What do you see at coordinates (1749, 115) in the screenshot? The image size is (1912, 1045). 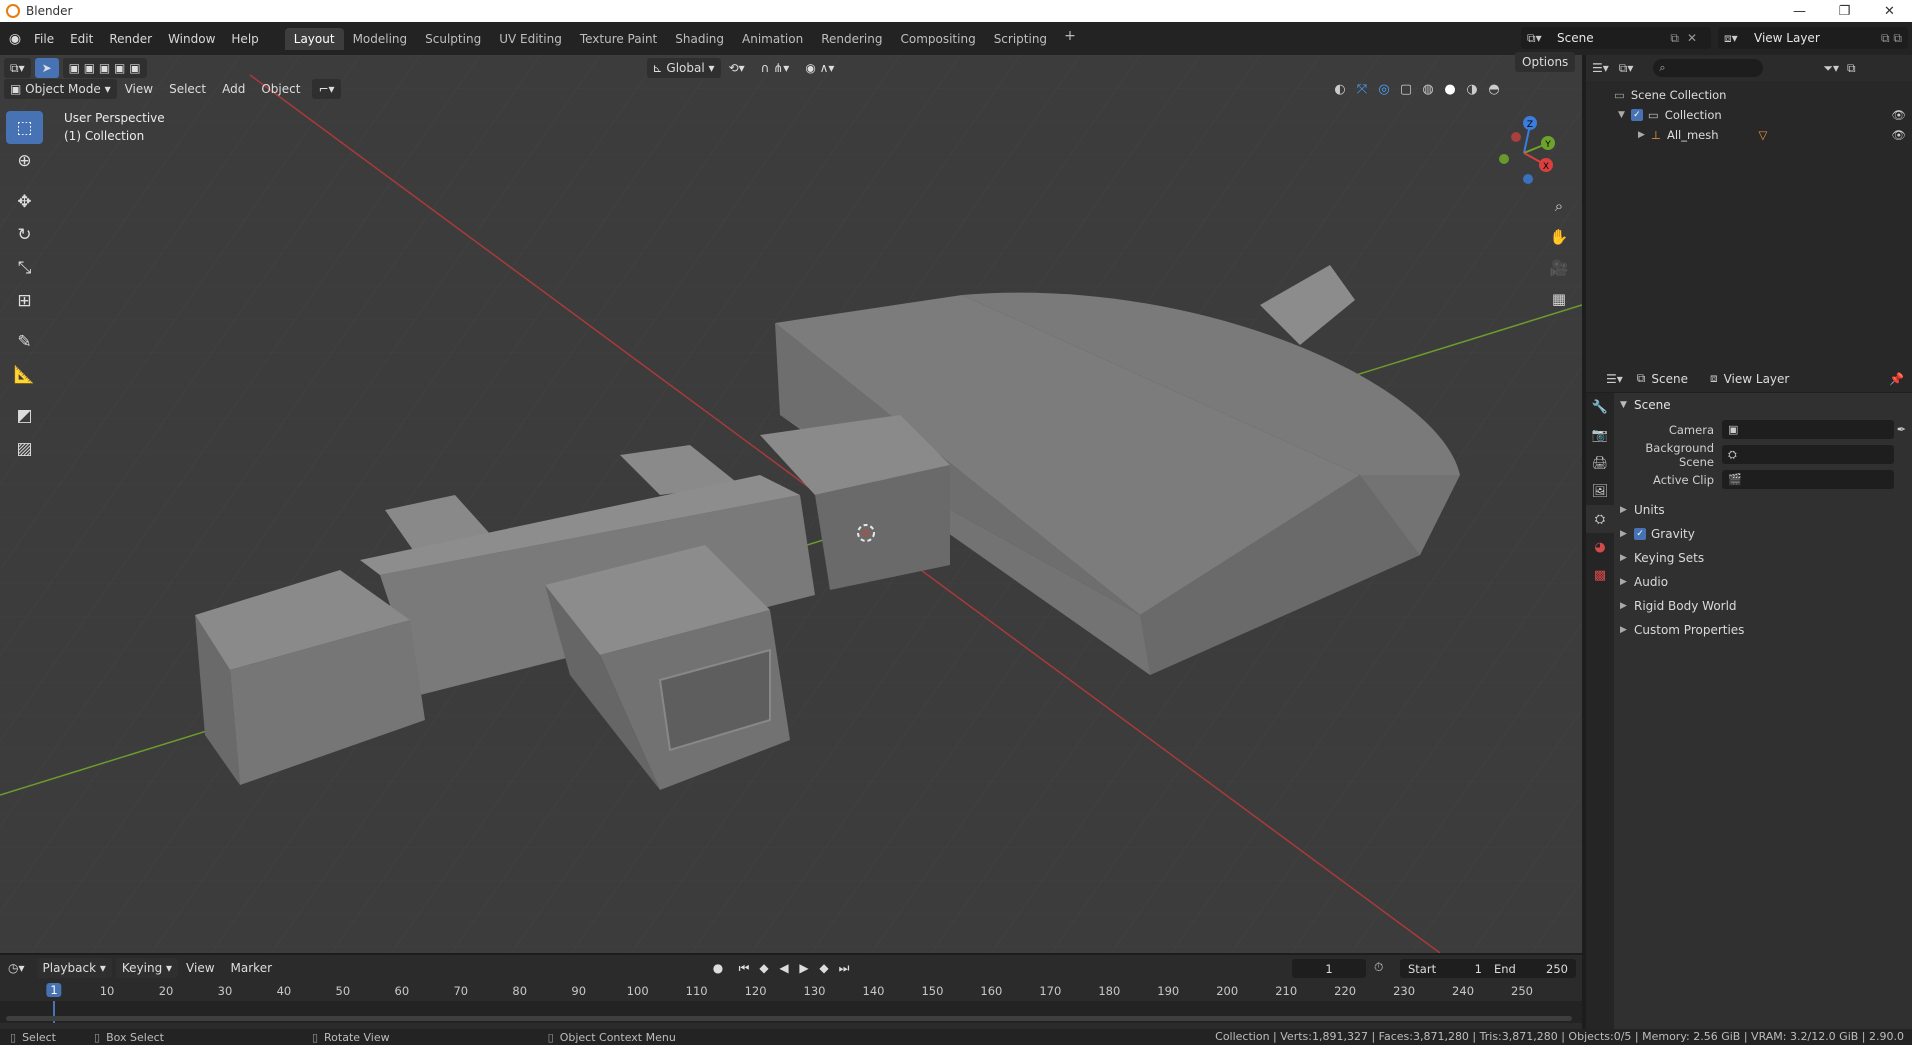 I see `outliner-row-collection: ▼ ✓ ▭ Collection 👁` at bounding box center [1749, 115].